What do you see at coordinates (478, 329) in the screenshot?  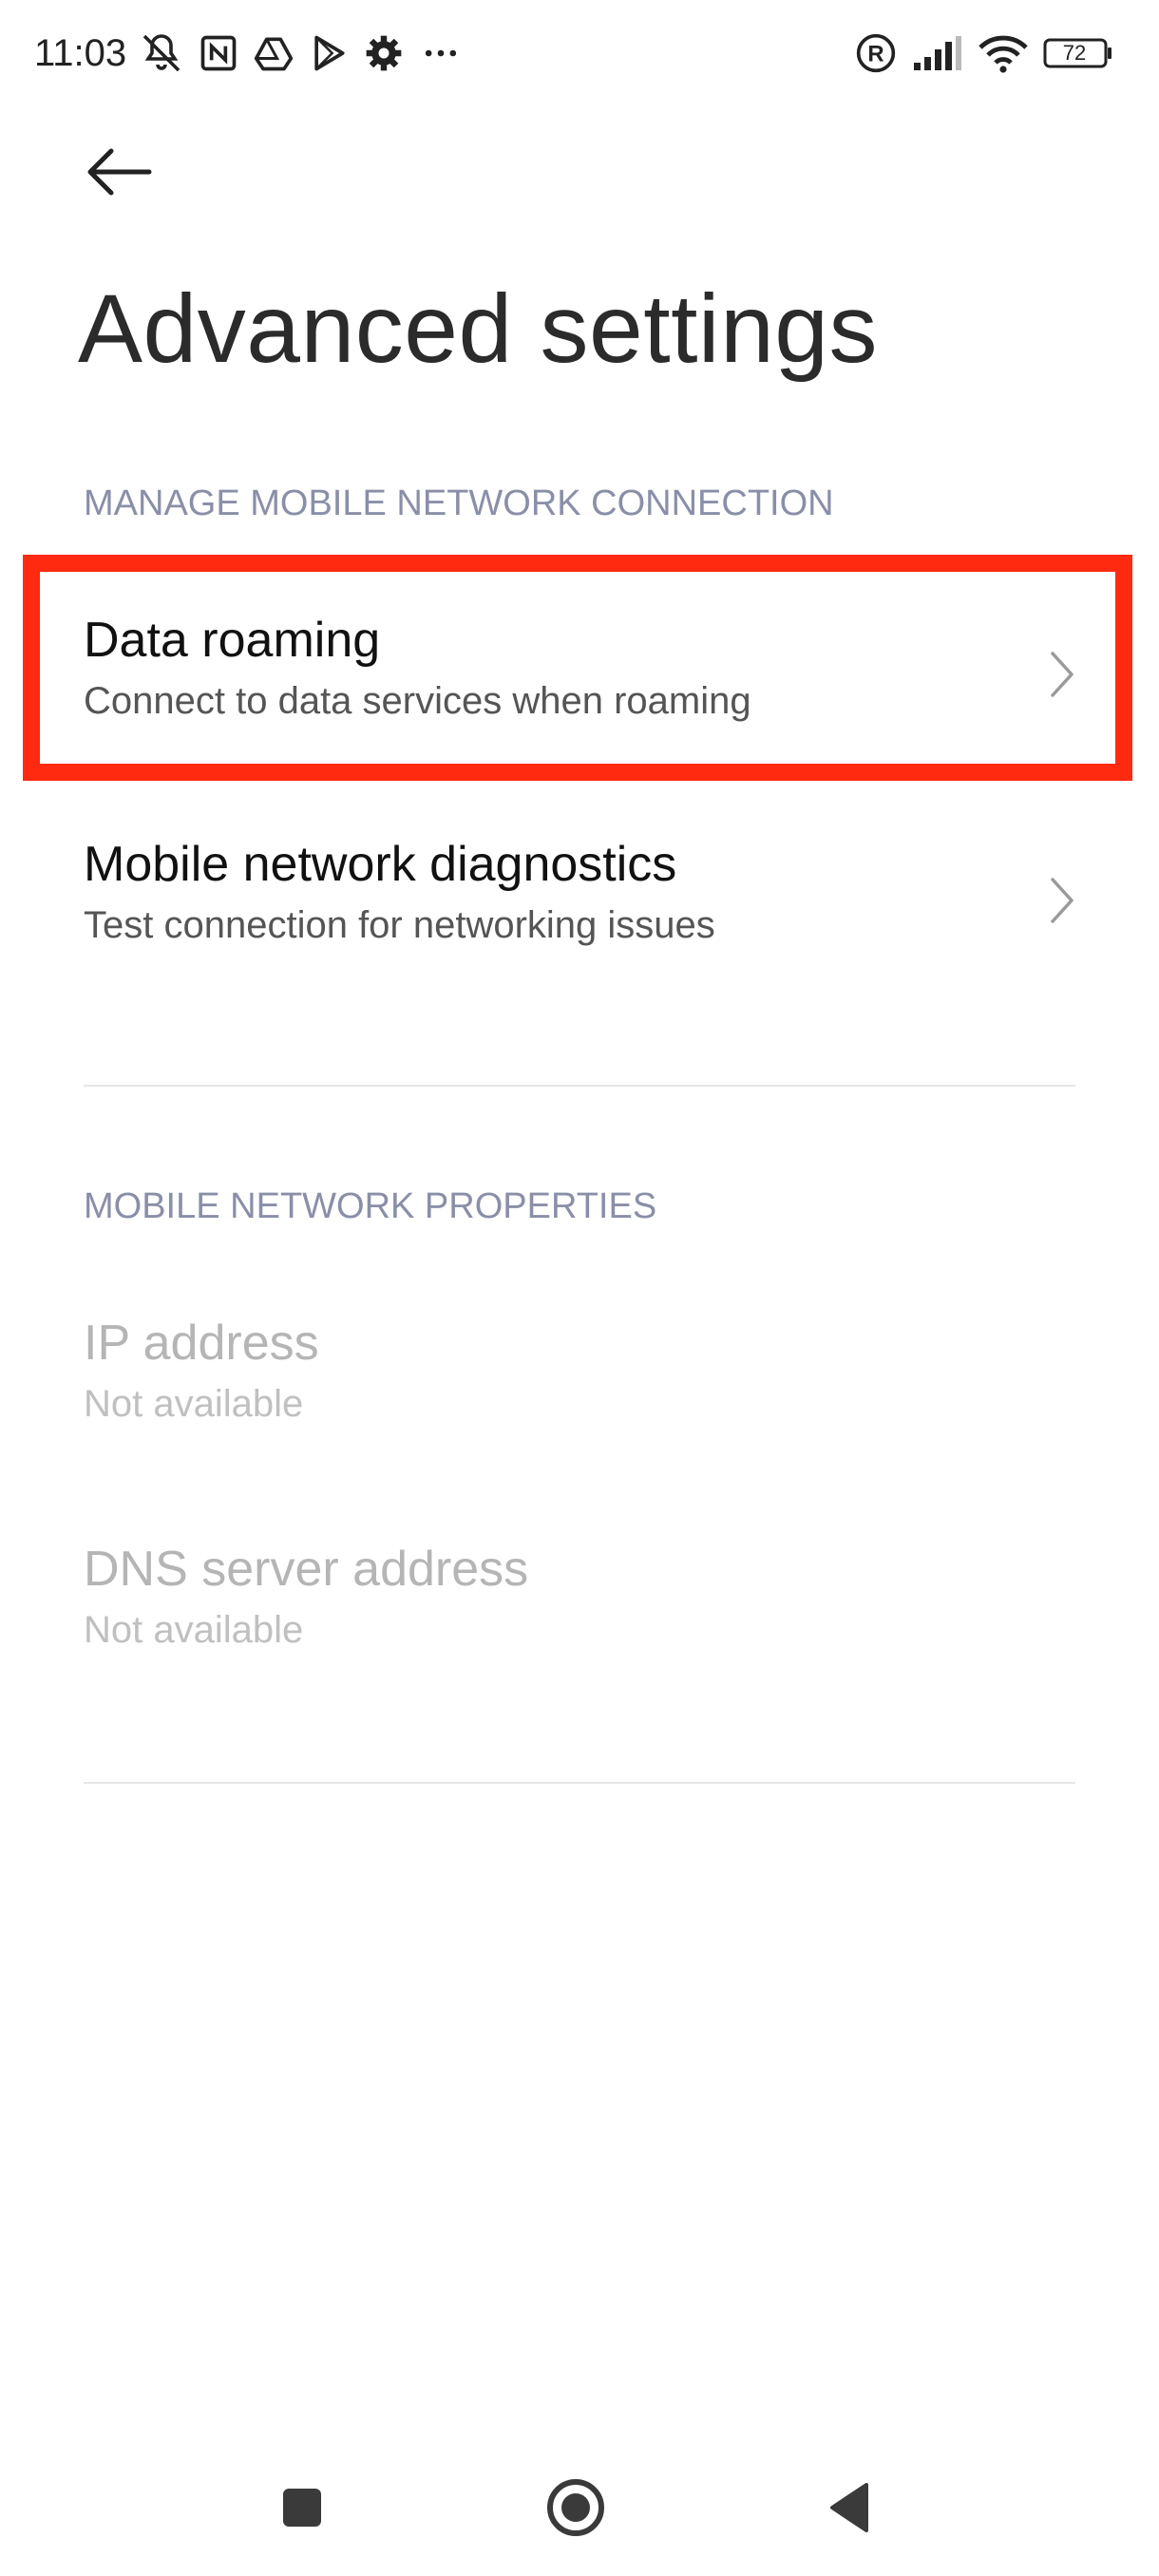 I see `page-title: Advanced settings` at bounding box center [478, 329].